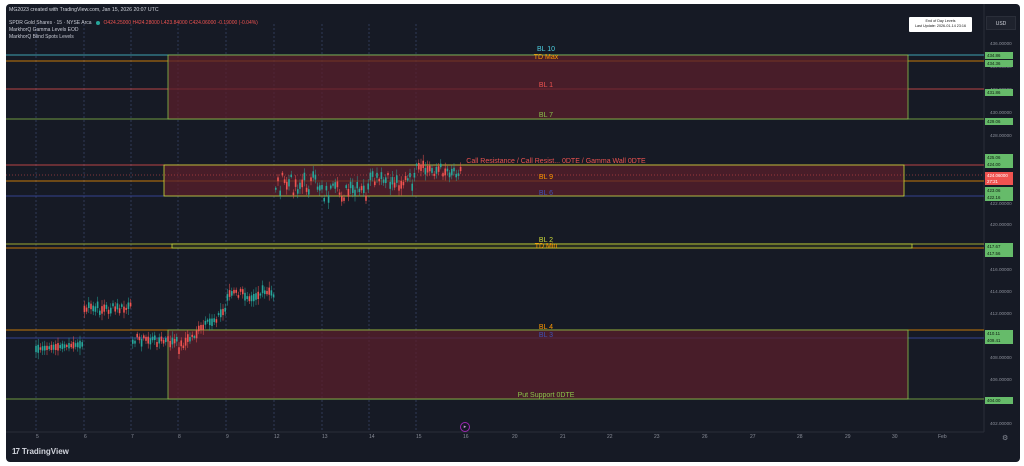 The image size is (1024, 466). Describe the element at coordinates (538, 364) in the screenshot. I see `zone-put-support` at that location.